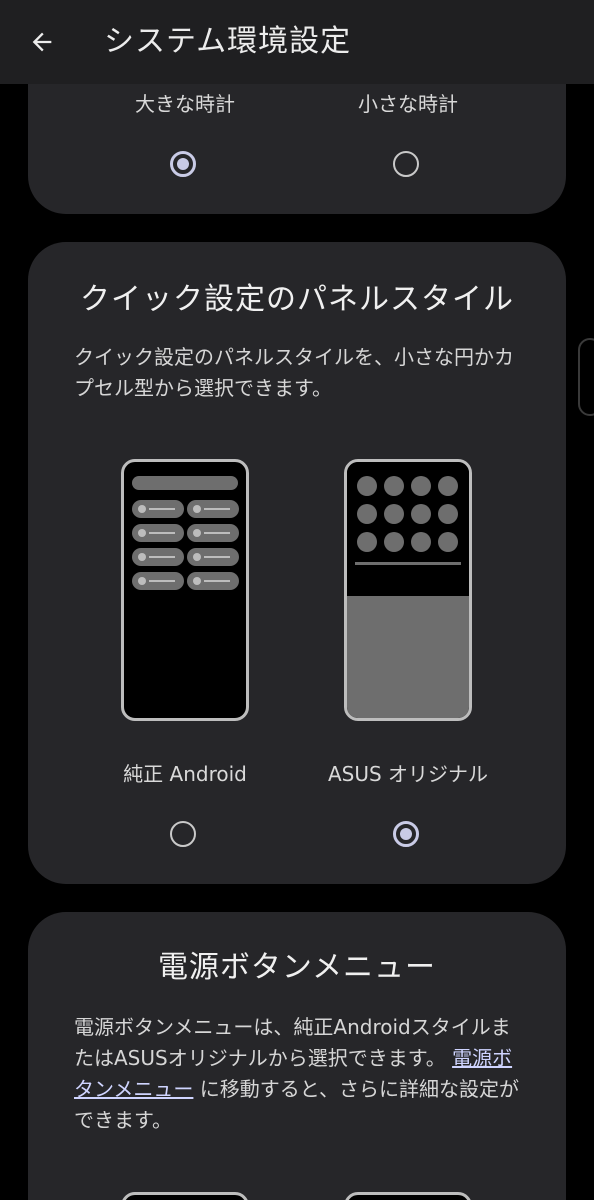  Describe the element at coordinates (185, 1196) in the screenshot. I see `stock-power-menu-preview` at that location.